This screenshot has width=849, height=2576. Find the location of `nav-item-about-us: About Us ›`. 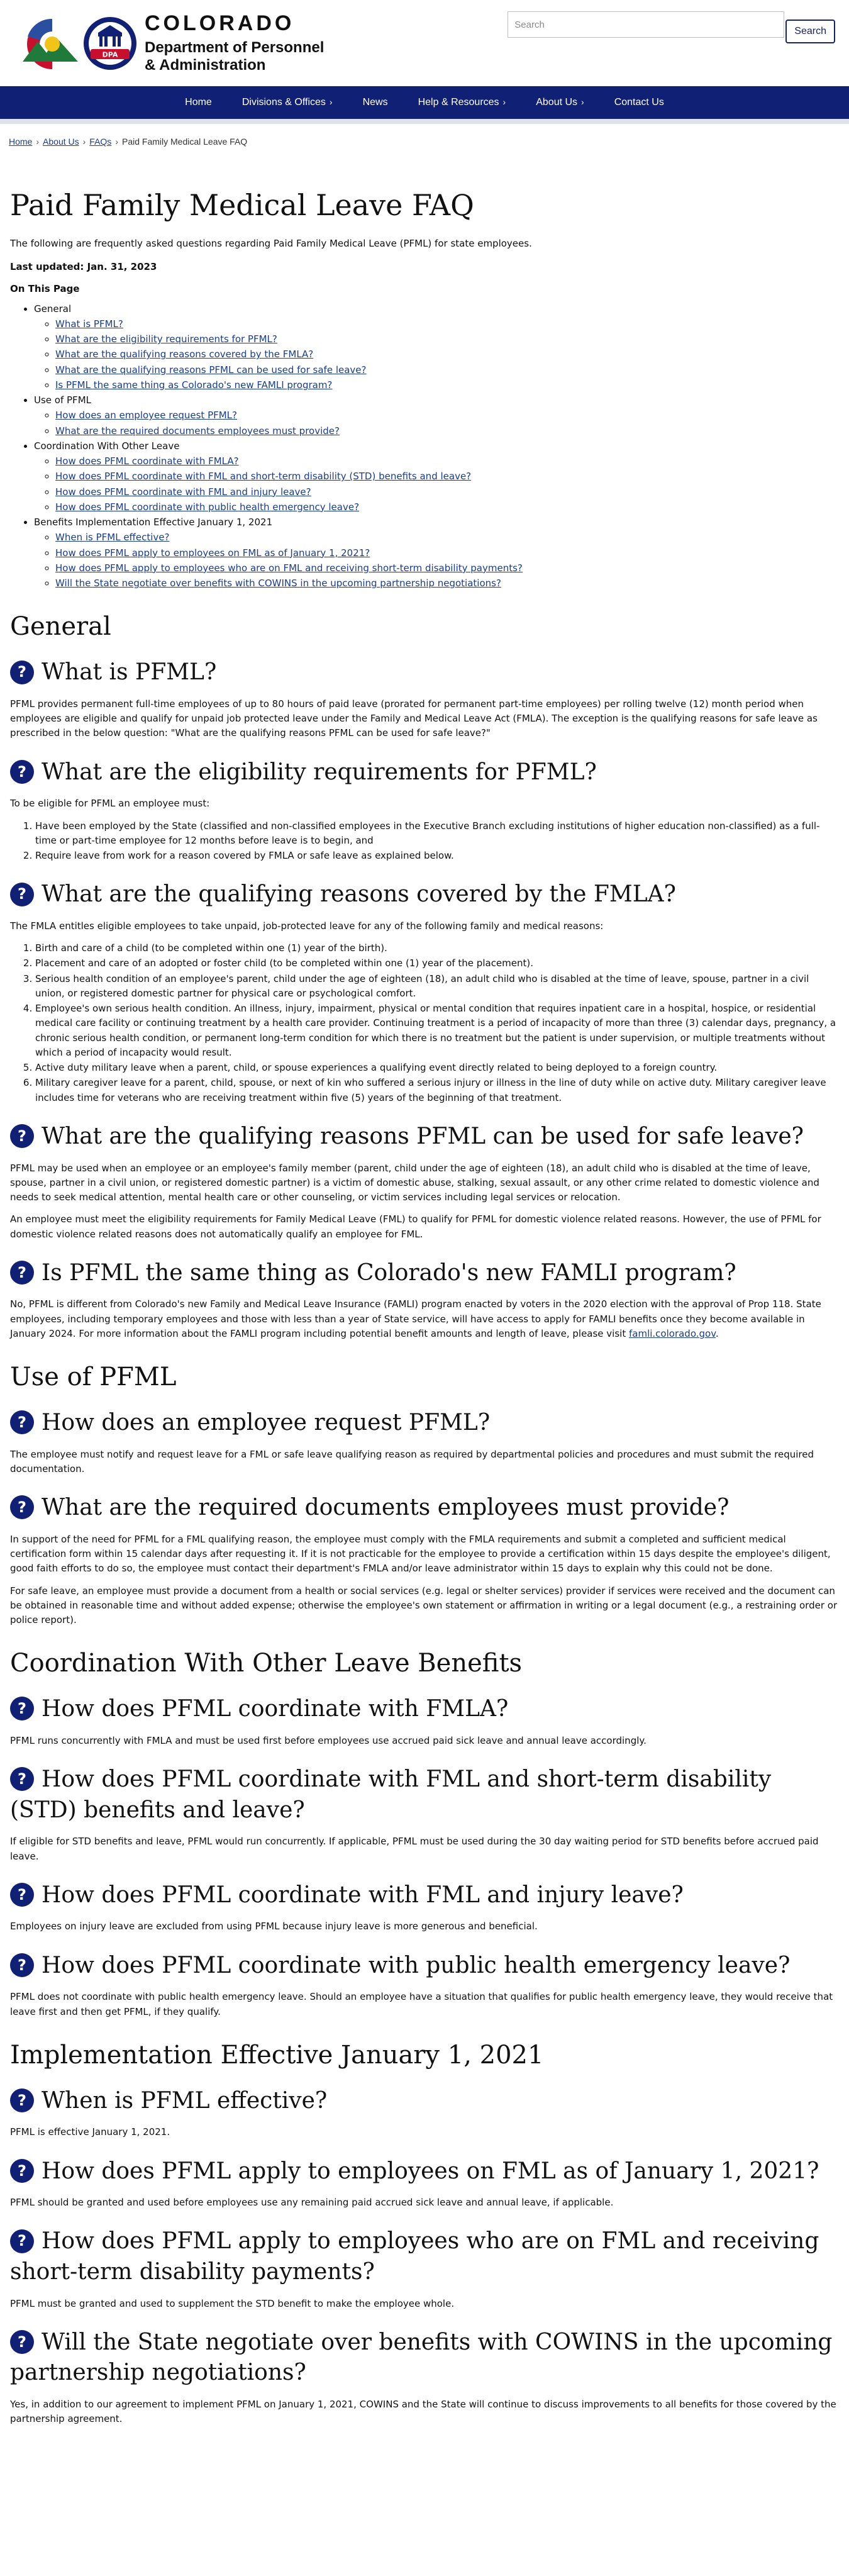

nav-item-about-us: About Us › is located at coordinates (560, 103).